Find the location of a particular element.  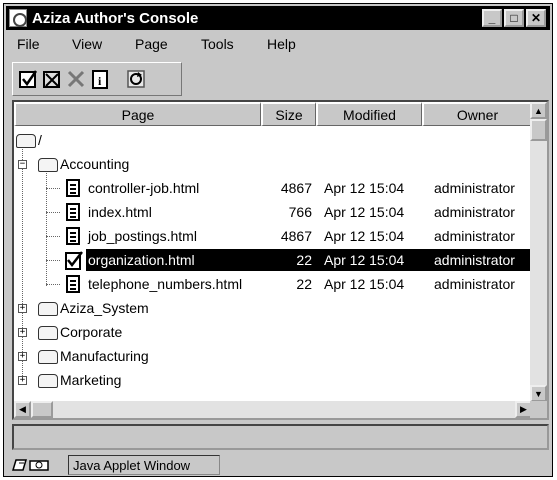

status-bar: Java Applet Window is located at coordinates (116, 465).